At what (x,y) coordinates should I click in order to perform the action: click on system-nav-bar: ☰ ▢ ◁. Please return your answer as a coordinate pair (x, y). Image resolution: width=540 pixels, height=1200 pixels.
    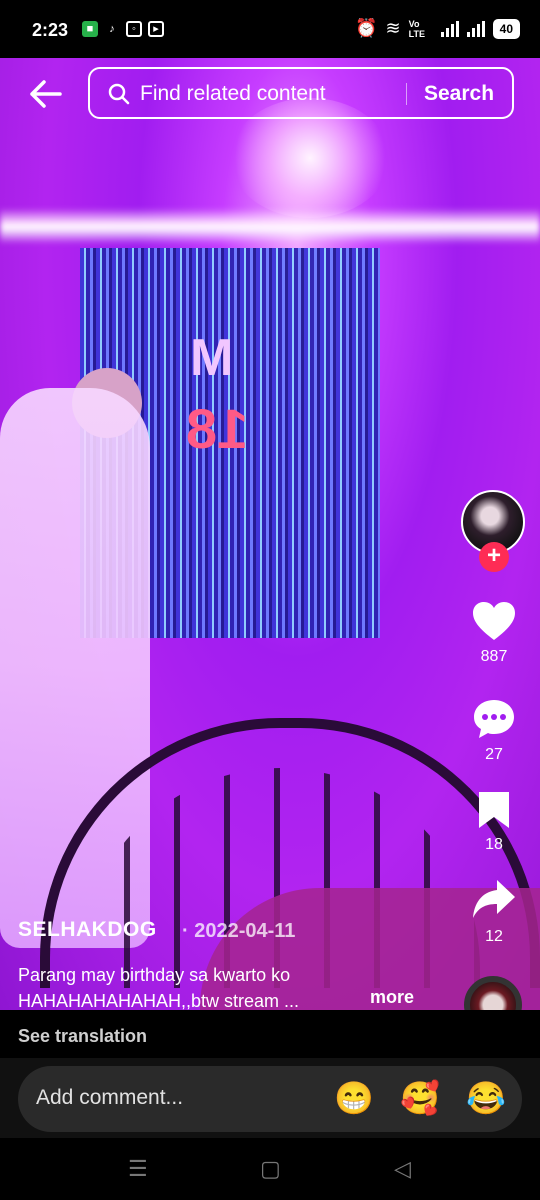
    Looking at the image, I should click on (270, 1169).